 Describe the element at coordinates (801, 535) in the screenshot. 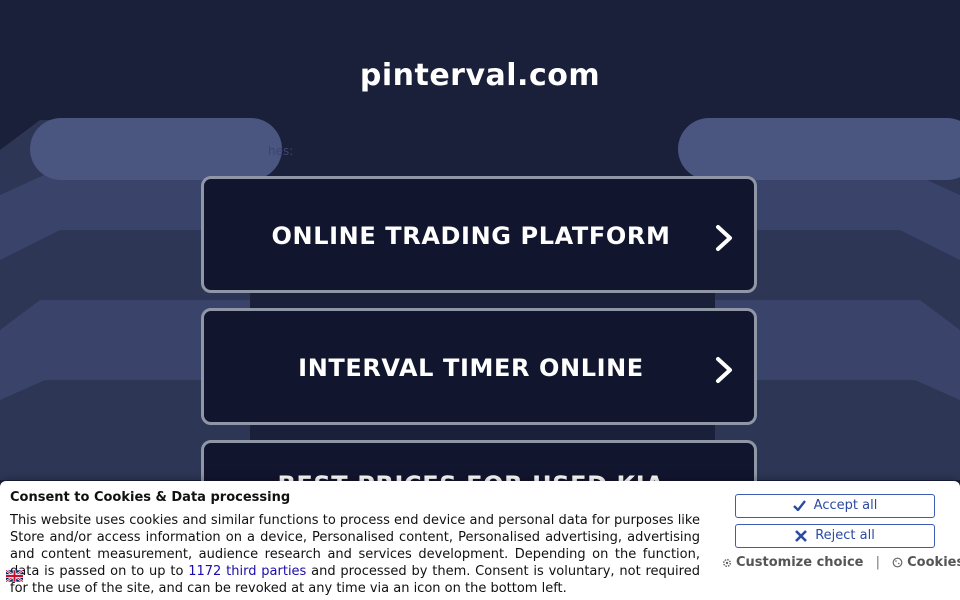

I see `x-icon` at that location.